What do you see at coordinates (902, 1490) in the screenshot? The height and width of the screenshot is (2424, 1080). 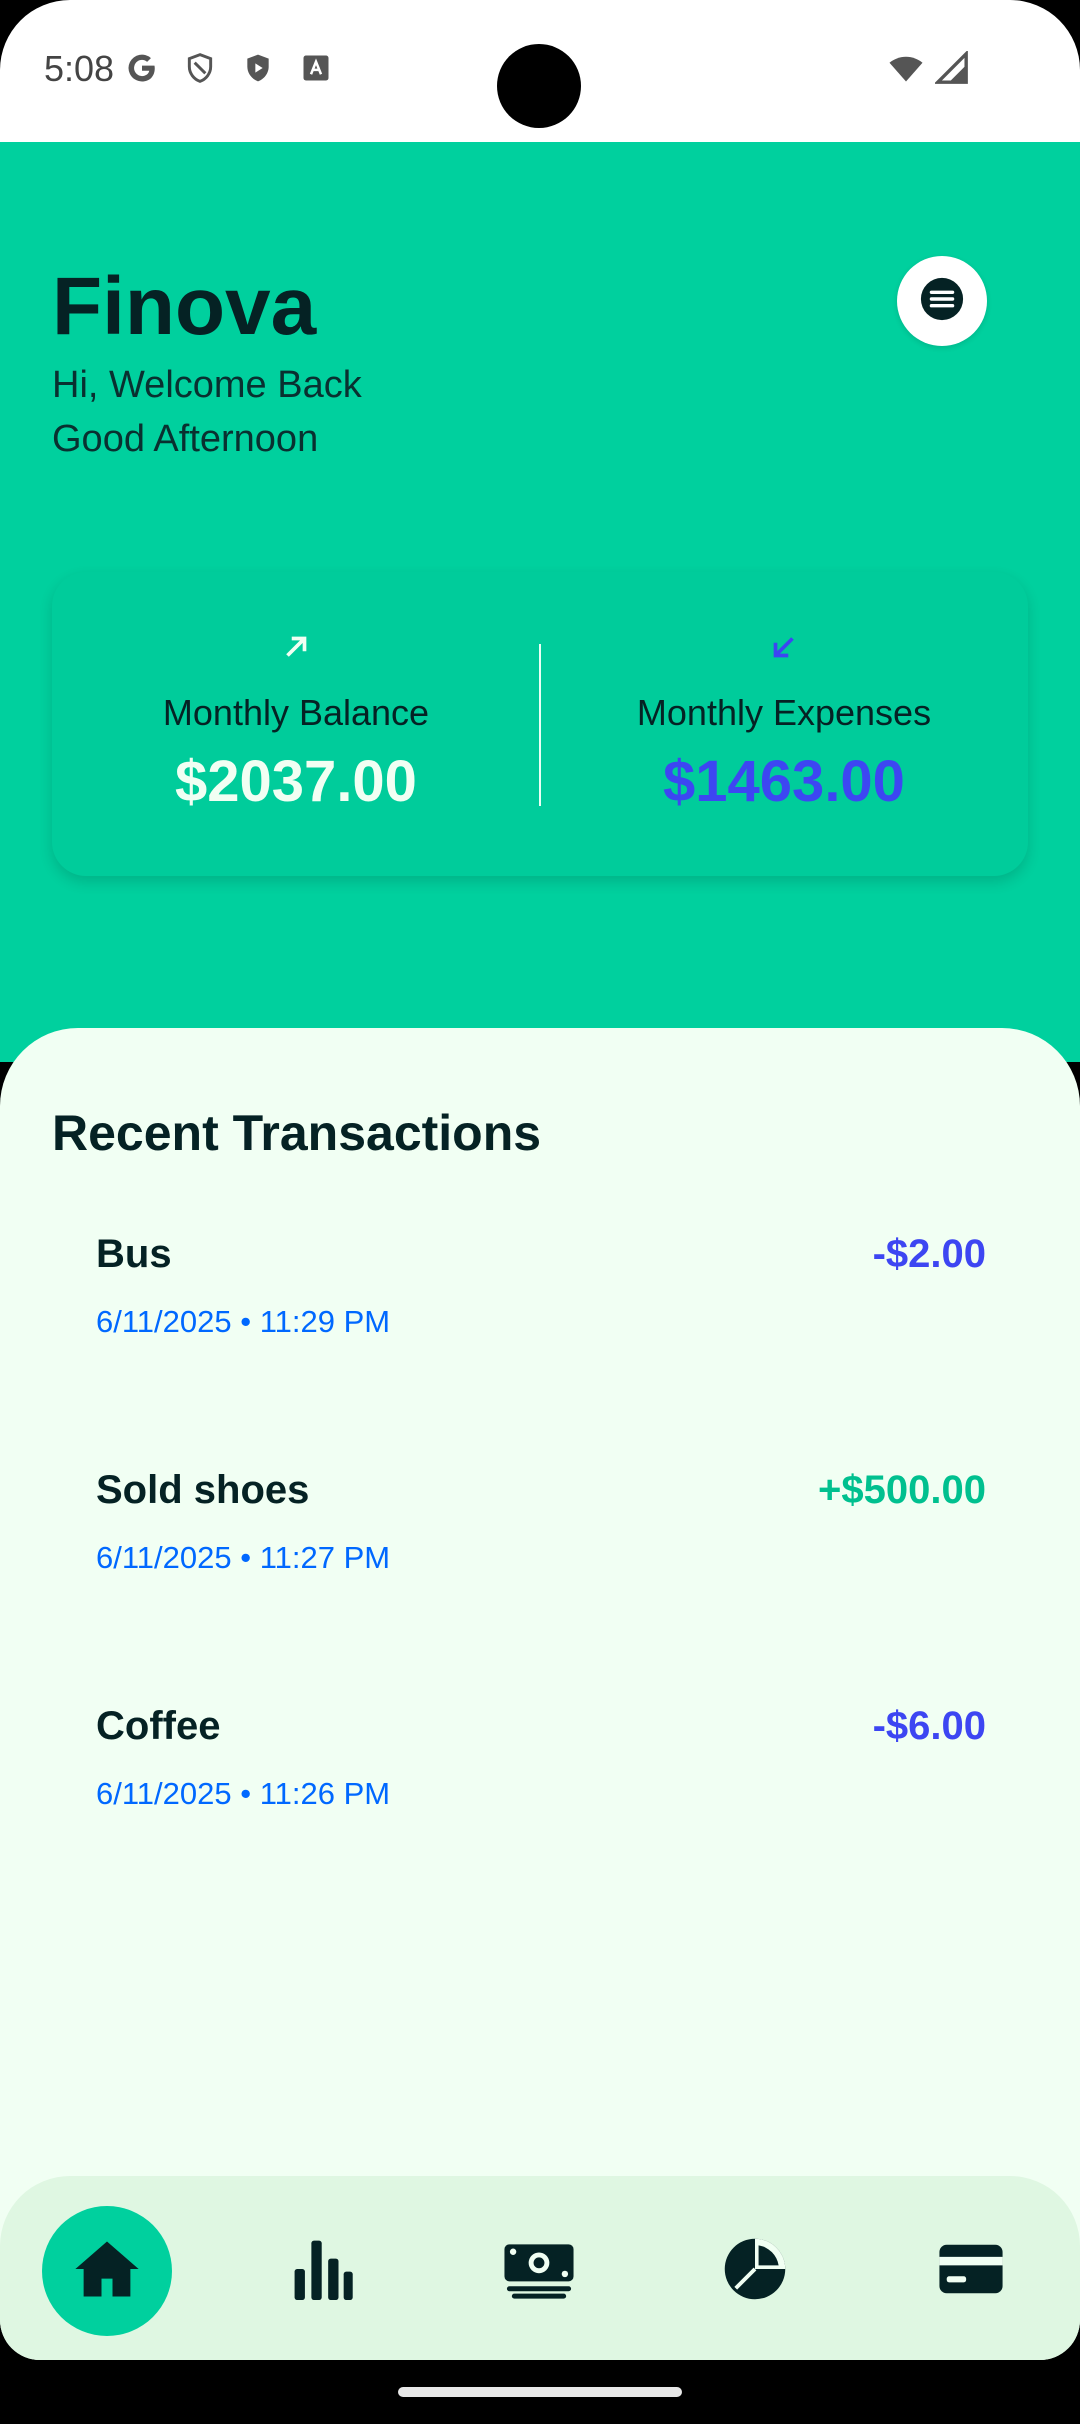 I see `transaction-amount: +$500.00` at bounding box center [902, 1490].